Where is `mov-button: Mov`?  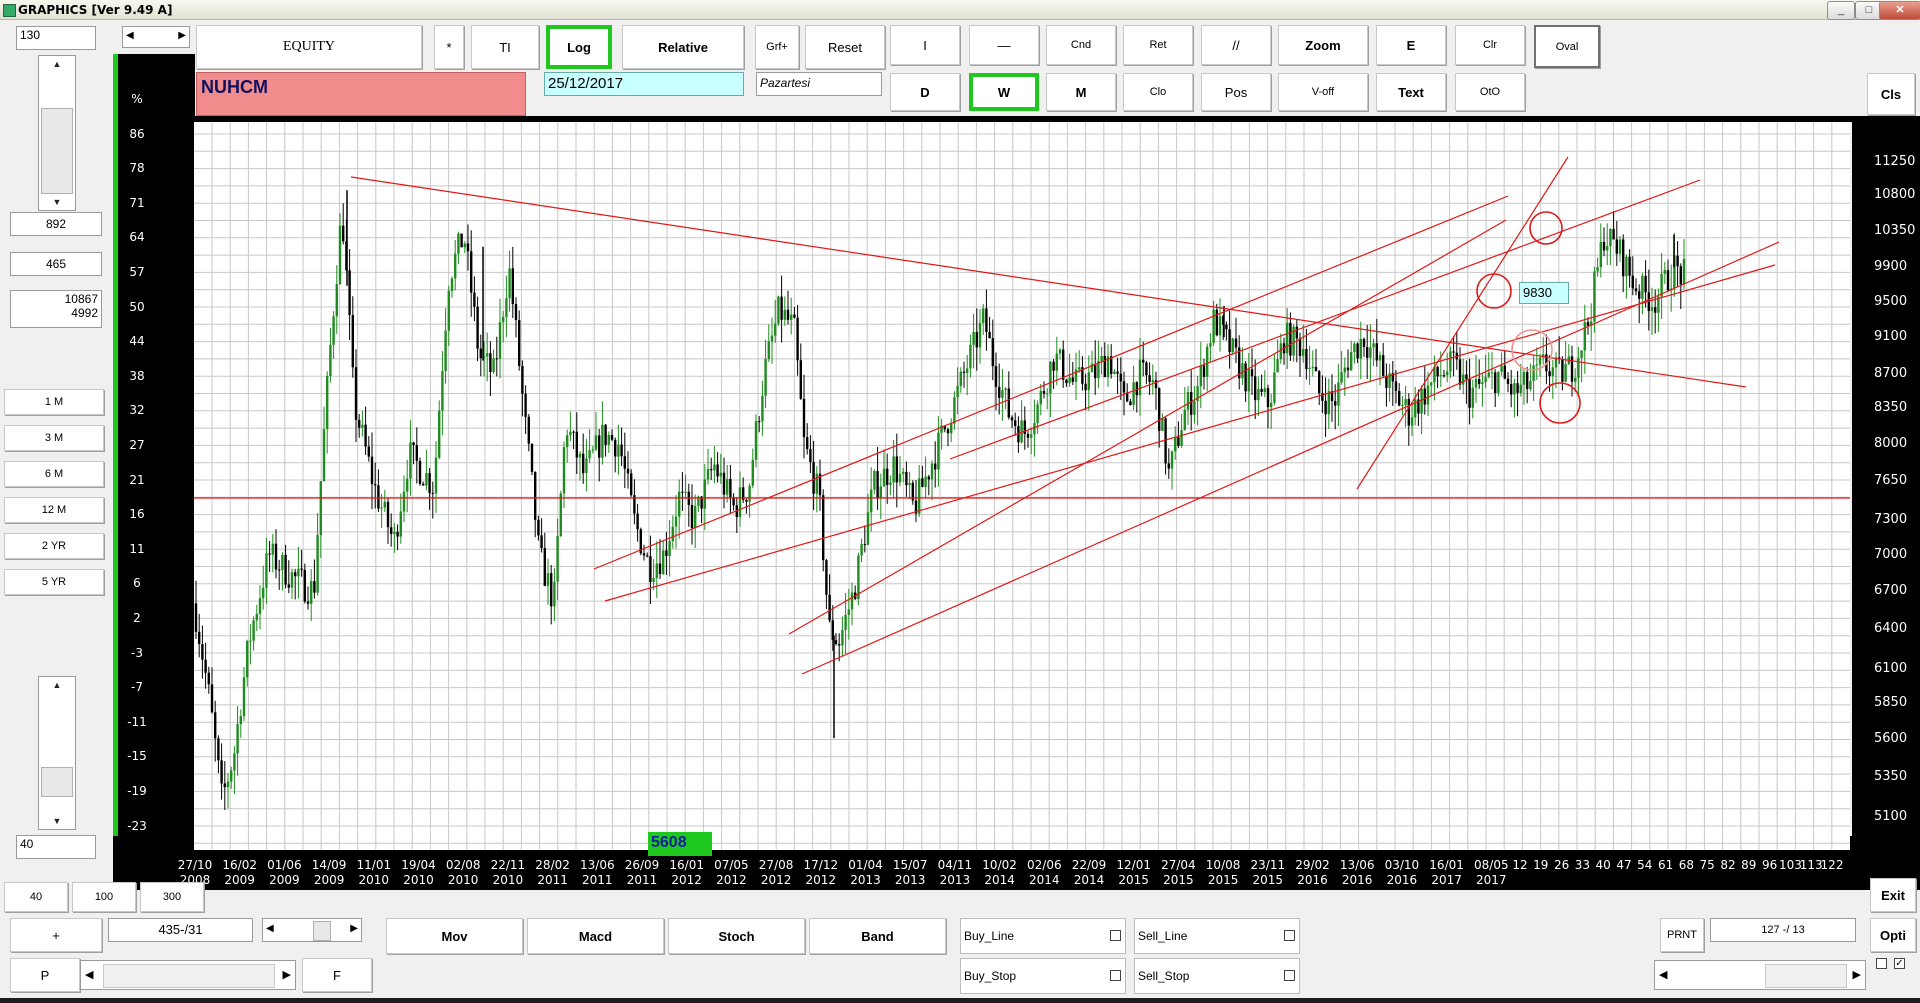
mov-button: Mov is located at coordinates (454, 936).